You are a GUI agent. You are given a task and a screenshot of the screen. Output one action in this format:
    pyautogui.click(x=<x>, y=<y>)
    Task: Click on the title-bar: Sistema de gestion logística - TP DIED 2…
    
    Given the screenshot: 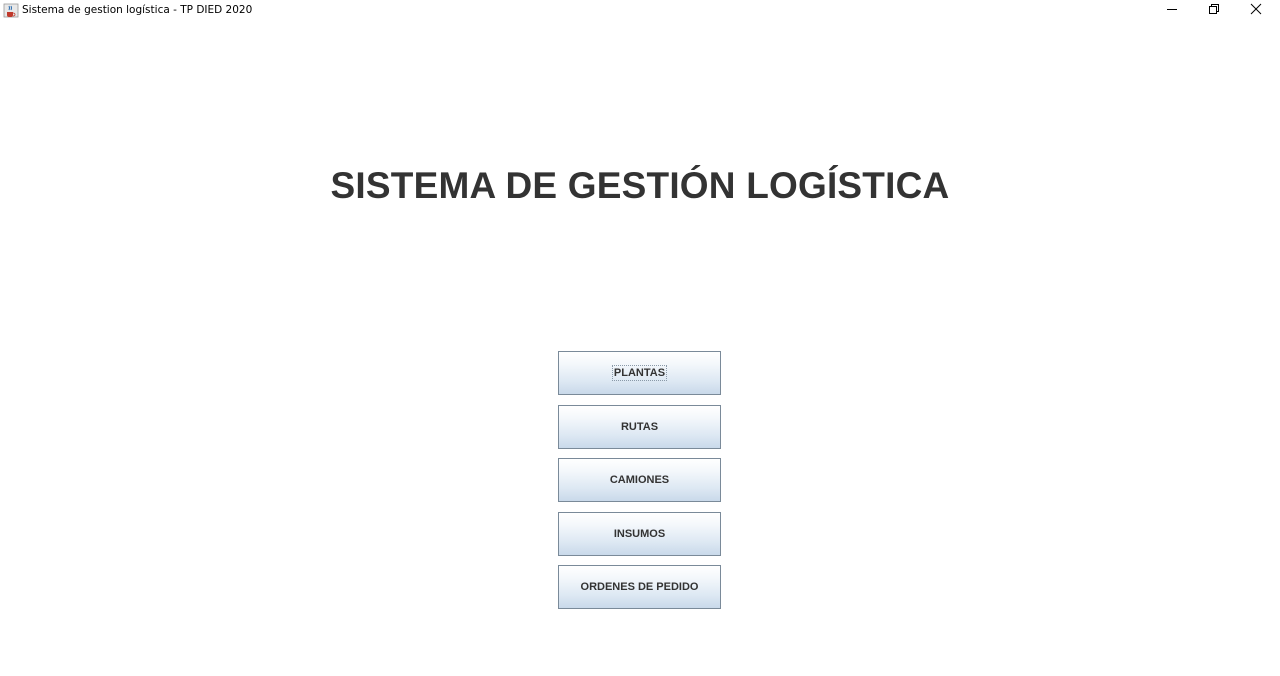 What is the action you would take?
    pyautogui.click(x=640, y=11)
    